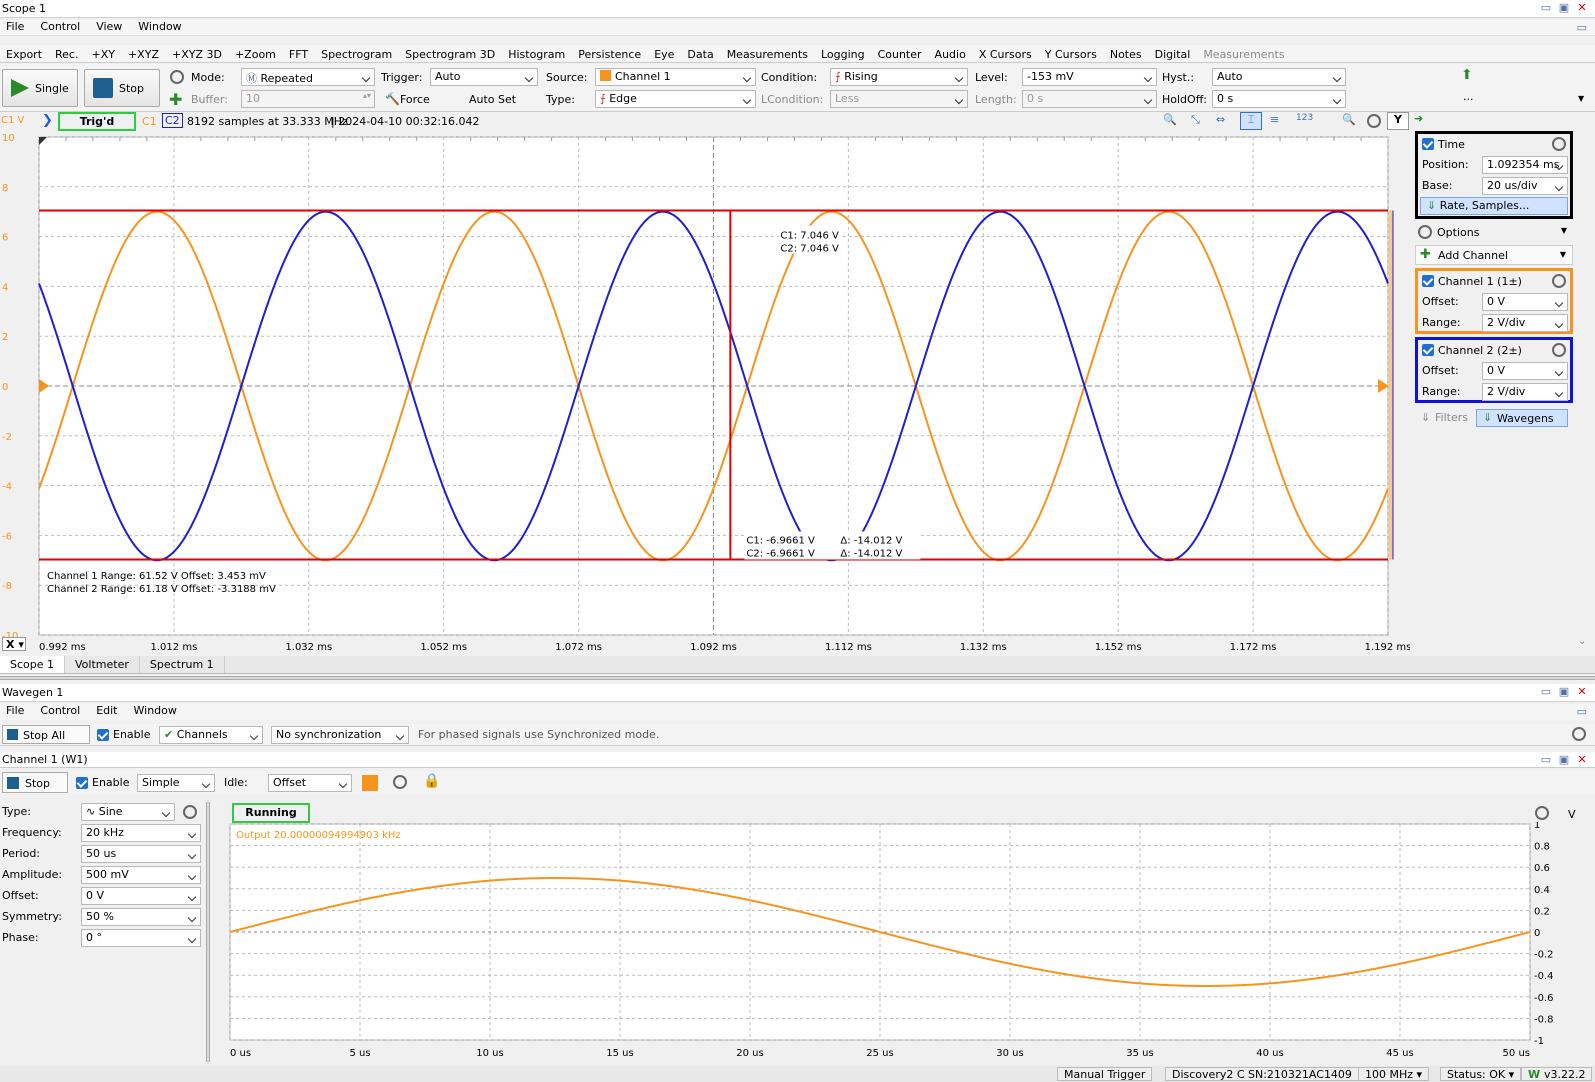 This screenshot has height=1082, width=1595. I want to click on param-select: 0 V, so click(141, 896).